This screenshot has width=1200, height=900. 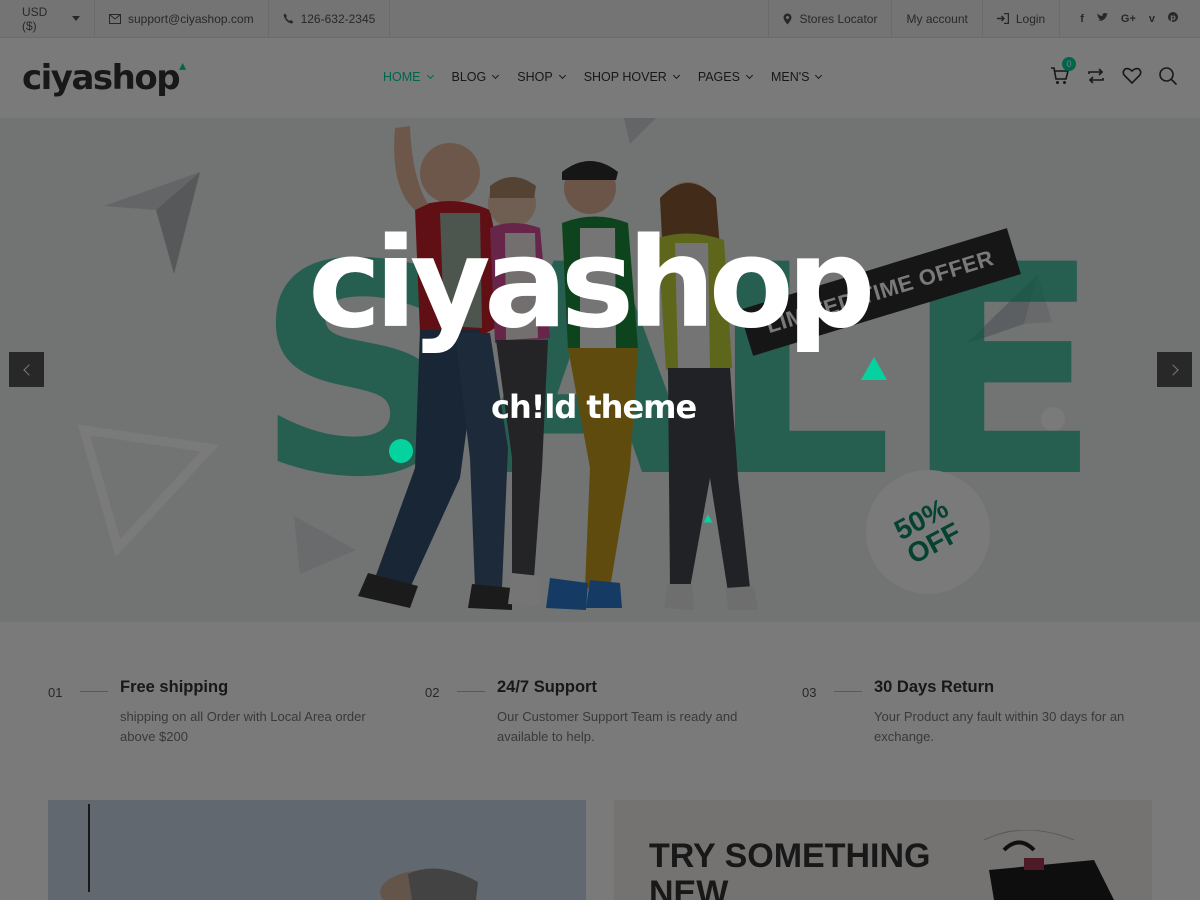 I want to click on social-links: f G+ v p, so click(x=1129, y=19).